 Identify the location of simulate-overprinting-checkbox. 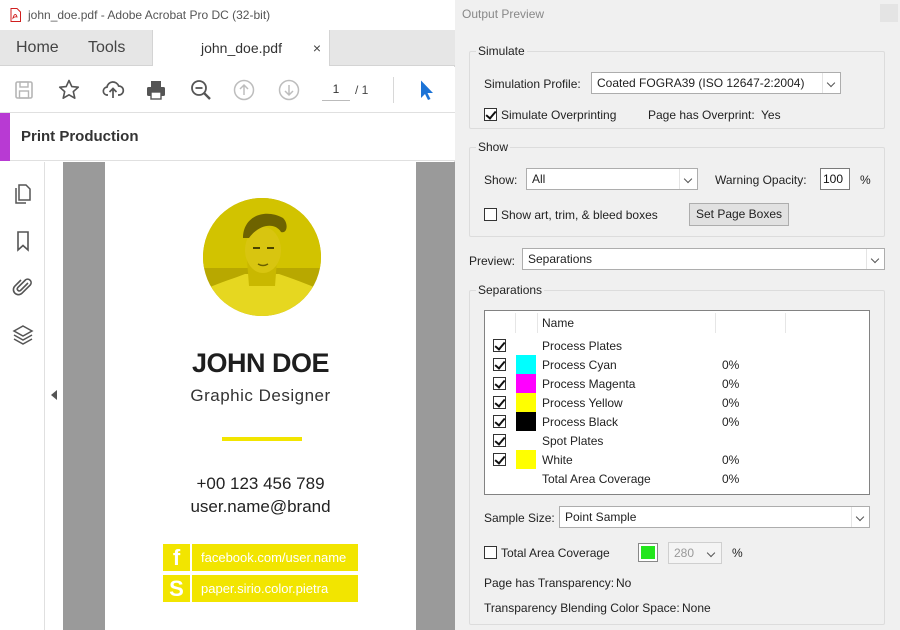
(490, 114).